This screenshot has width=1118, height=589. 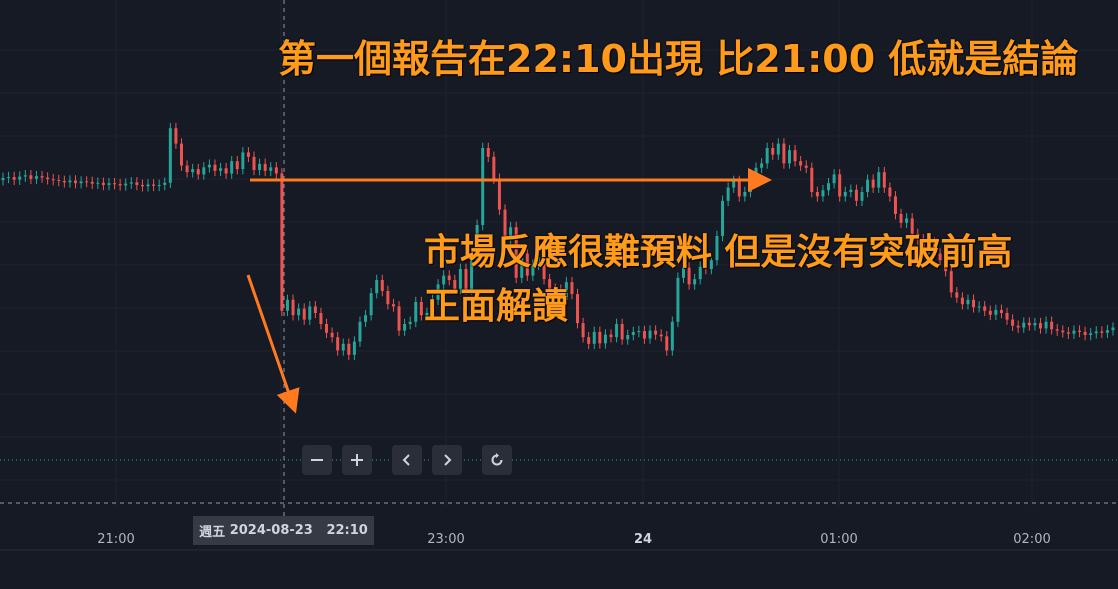 I want to click on reset-chart-button, so click(x=497, y=460).